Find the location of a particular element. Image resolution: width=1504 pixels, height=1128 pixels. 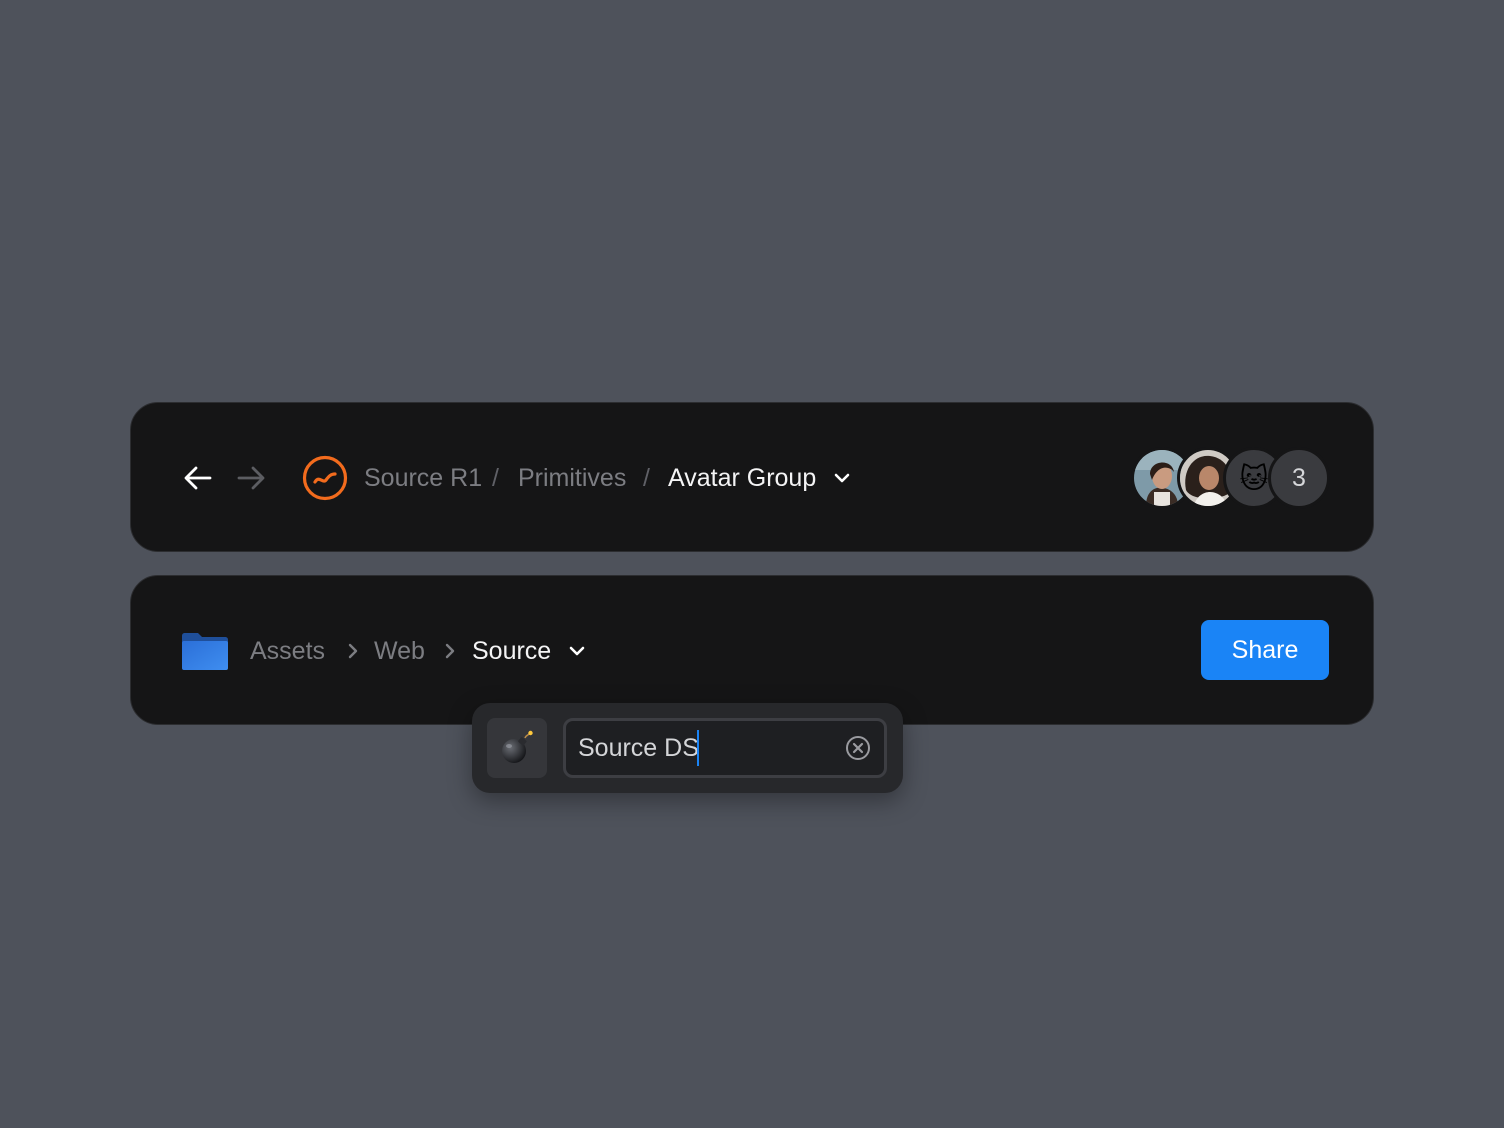

clear-circle-icon is located at coordinates (858, 748).